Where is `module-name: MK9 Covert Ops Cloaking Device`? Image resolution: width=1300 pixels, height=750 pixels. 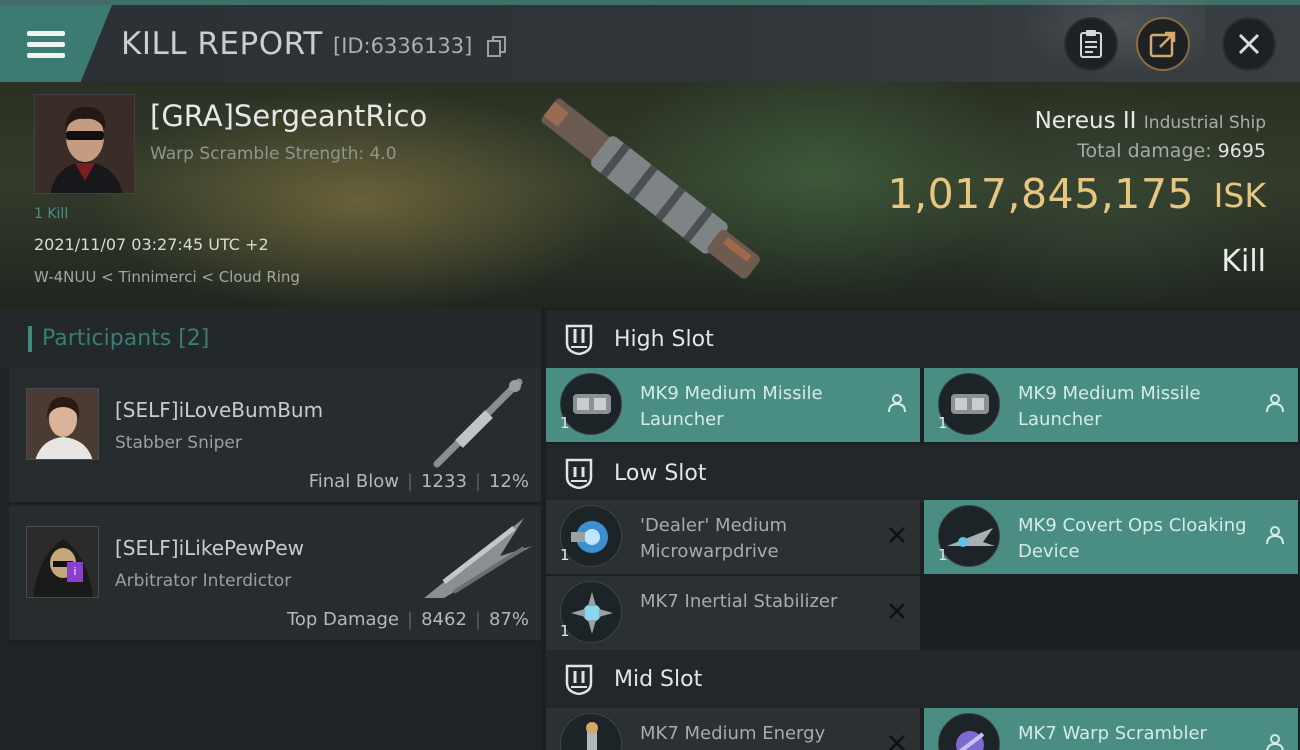
module-name: MK9 Covert Ops Cloaking Device is located at coordinates (1132, 538).